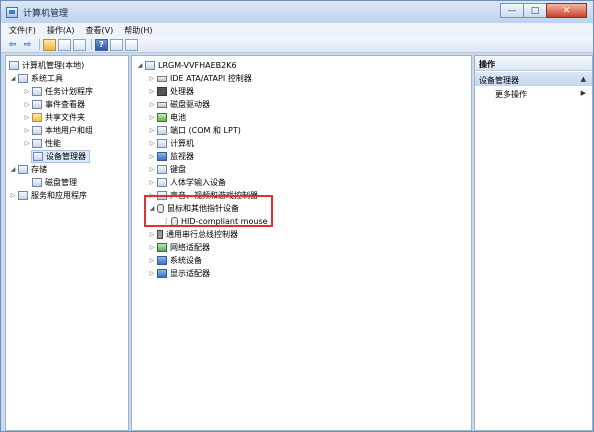  Describe the element at coordinates (583, 93) in the screenshot. I see `submenu-arrow-icon: ▶` at that location.